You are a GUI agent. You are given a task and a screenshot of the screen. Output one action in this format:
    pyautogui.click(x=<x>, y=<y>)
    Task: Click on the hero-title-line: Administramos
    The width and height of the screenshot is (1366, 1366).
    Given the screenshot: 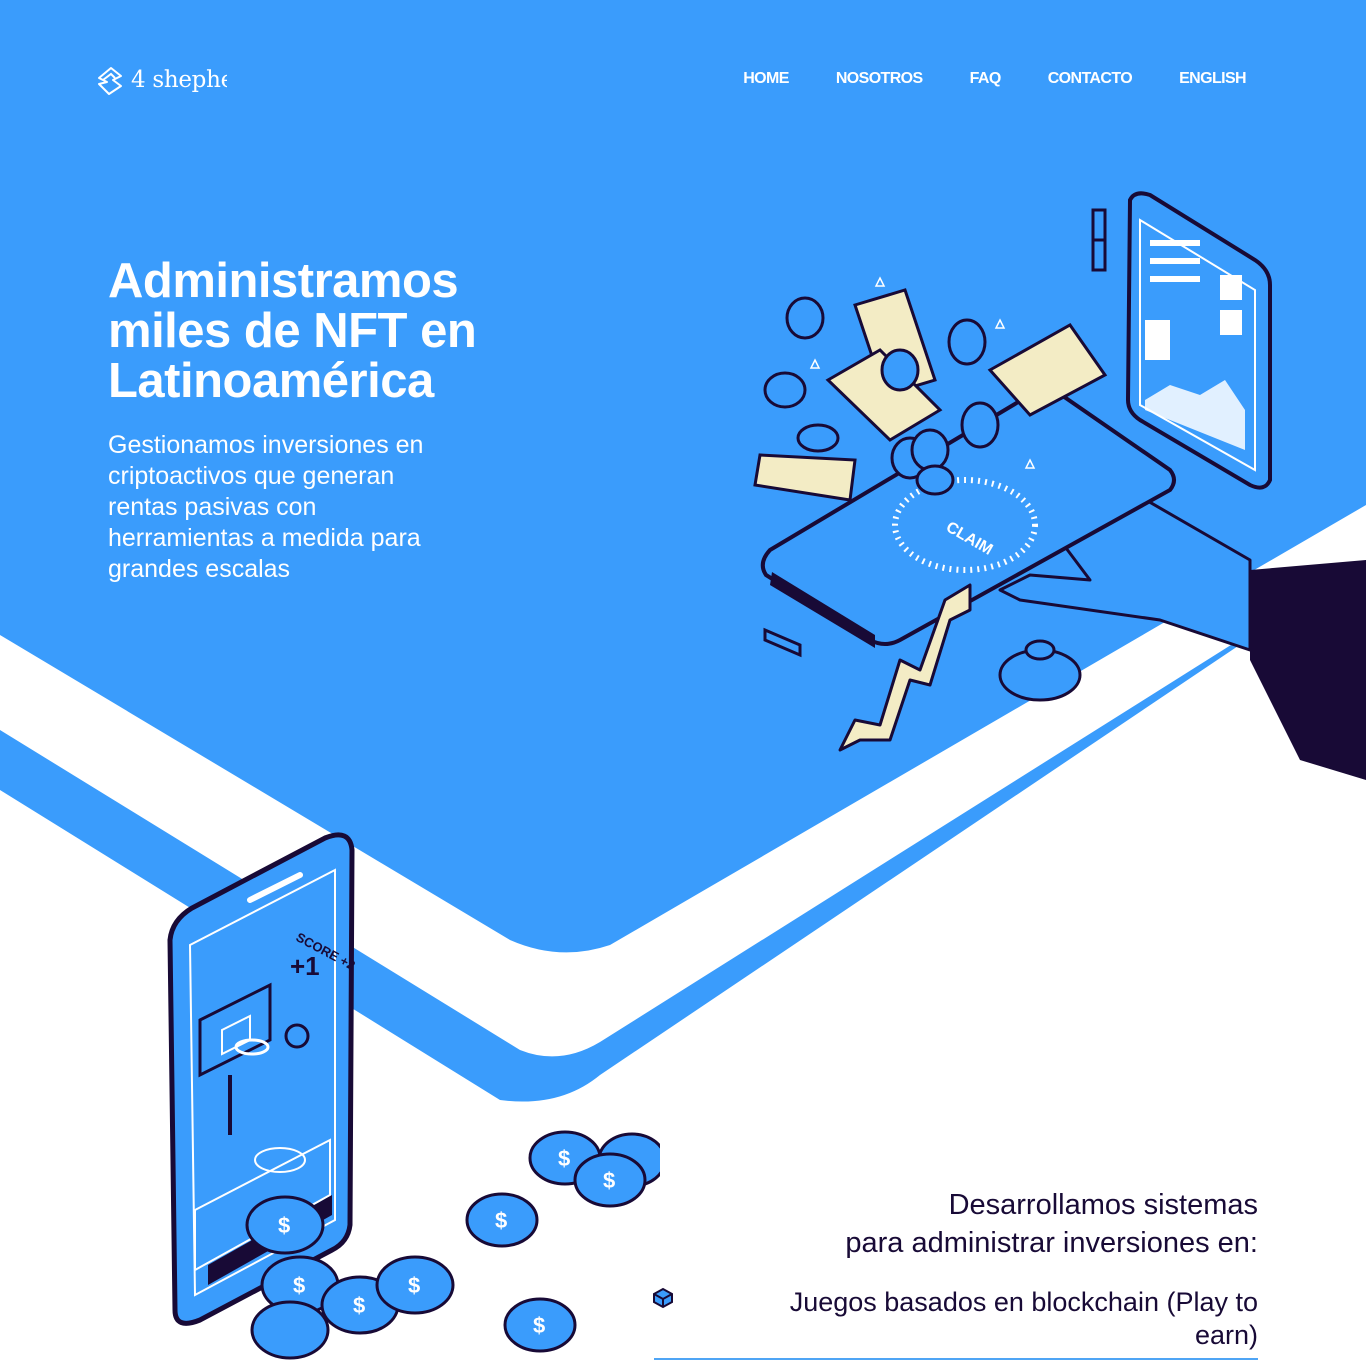 What is the action you would take?
    pyautogui.click(x=283, y=281)
    